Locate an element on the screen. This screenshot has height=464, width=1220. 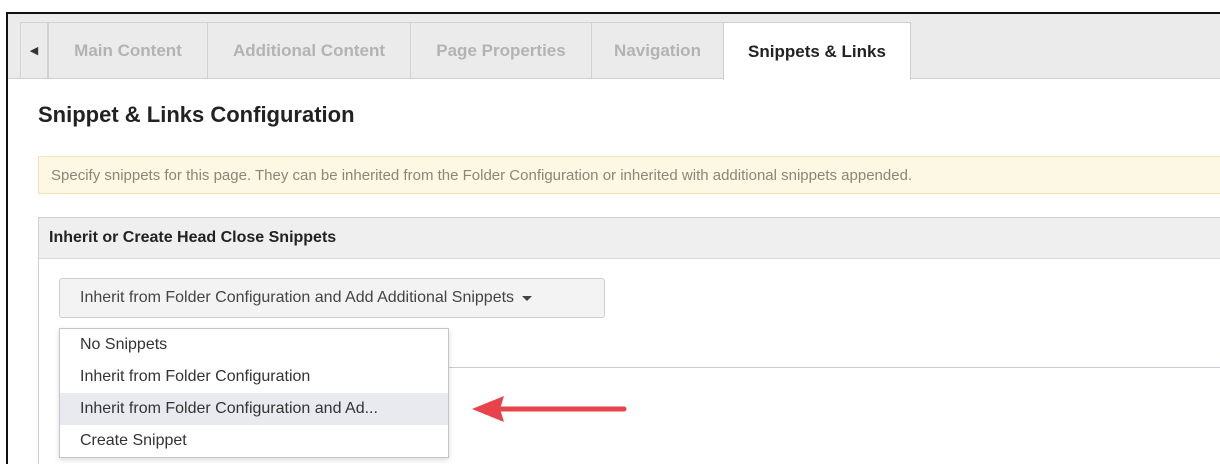
tab-label: Page Properties is located at coordinates (501, 50).